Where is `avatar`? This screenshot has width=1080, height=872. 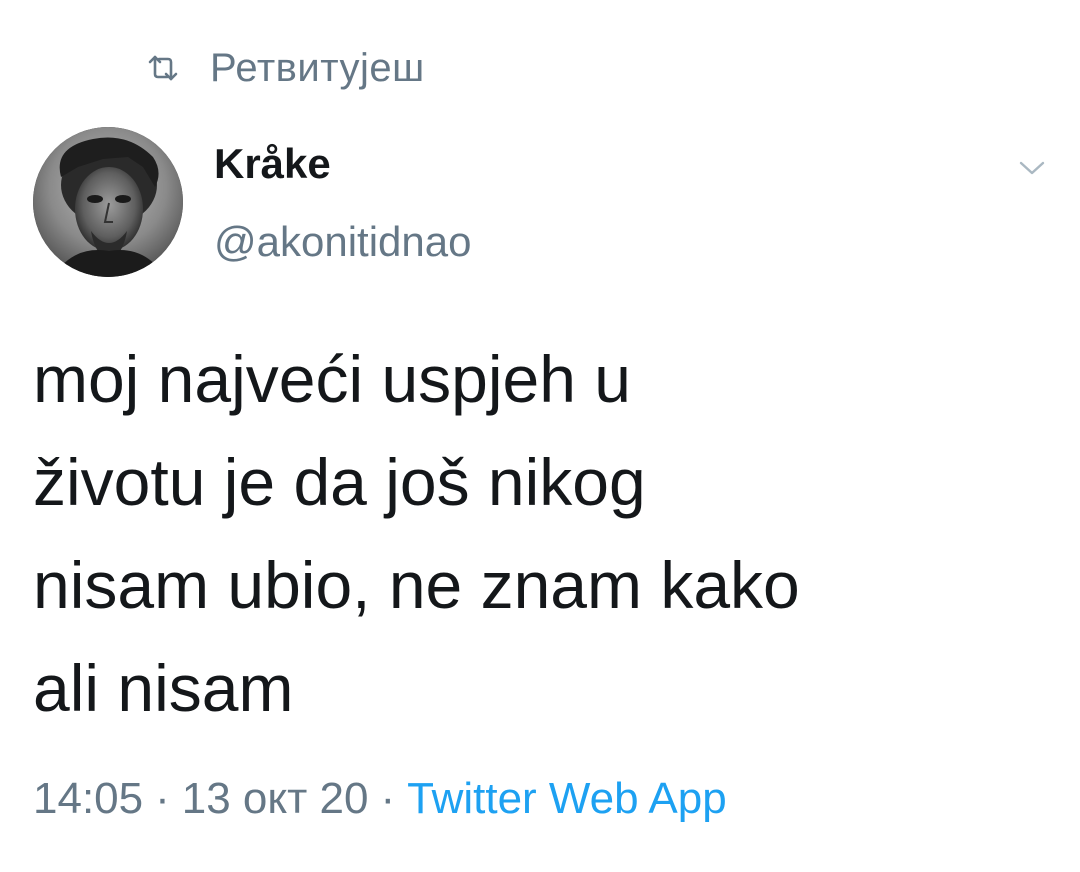 avatar is located at coordinates (108, 202).